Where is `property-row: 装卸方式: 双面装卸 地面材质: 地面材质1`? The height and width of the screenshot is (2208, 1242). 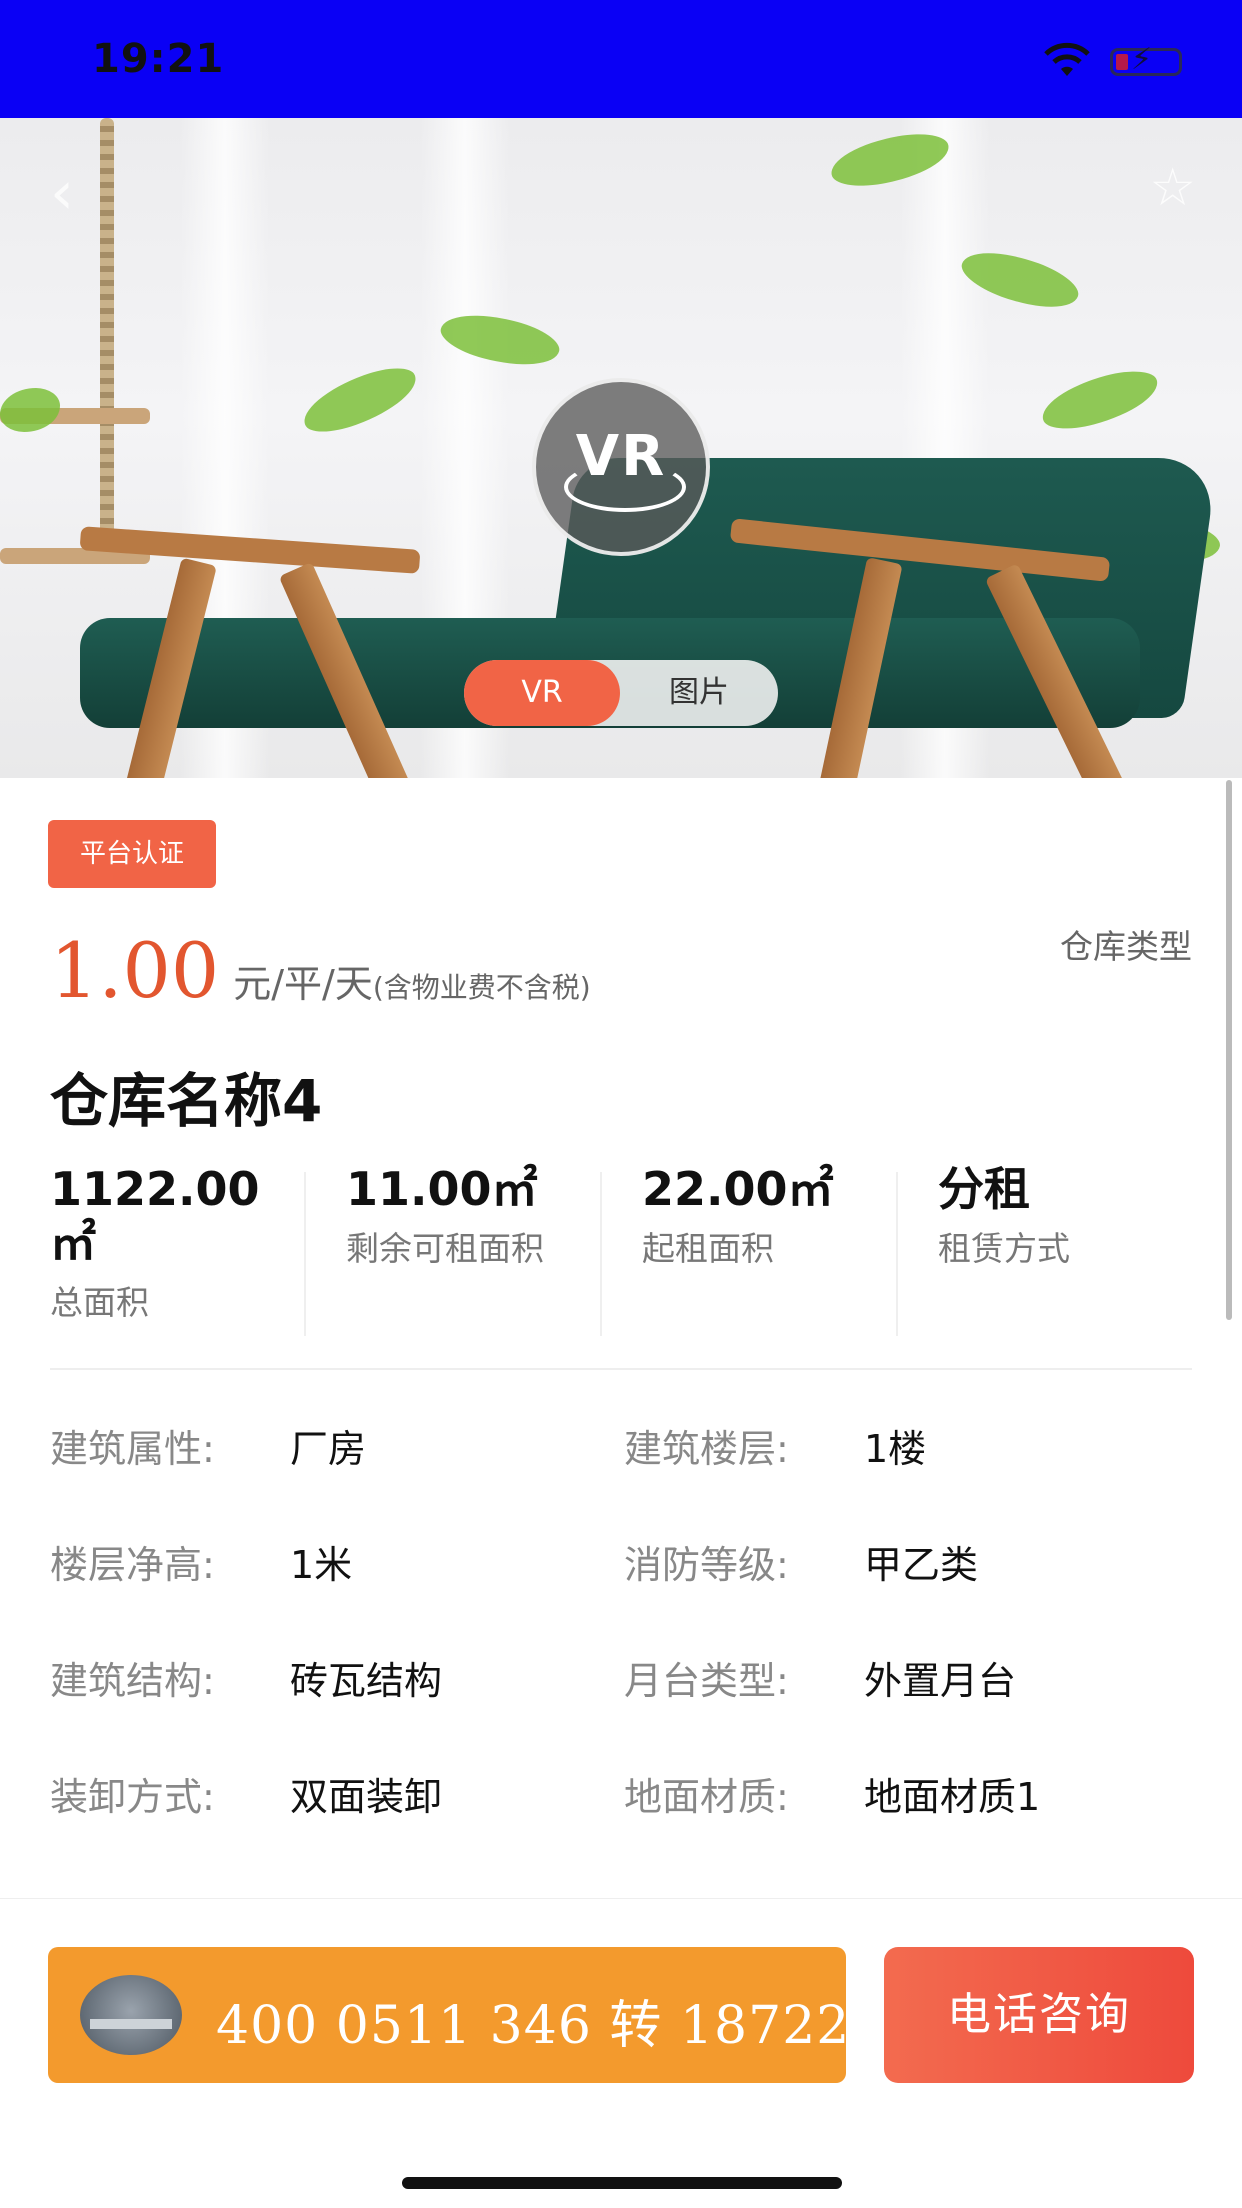
property-row: 装卸方式: 双面装卸 地面材质: 地面材质1 is located at coordinates (621, 1824).